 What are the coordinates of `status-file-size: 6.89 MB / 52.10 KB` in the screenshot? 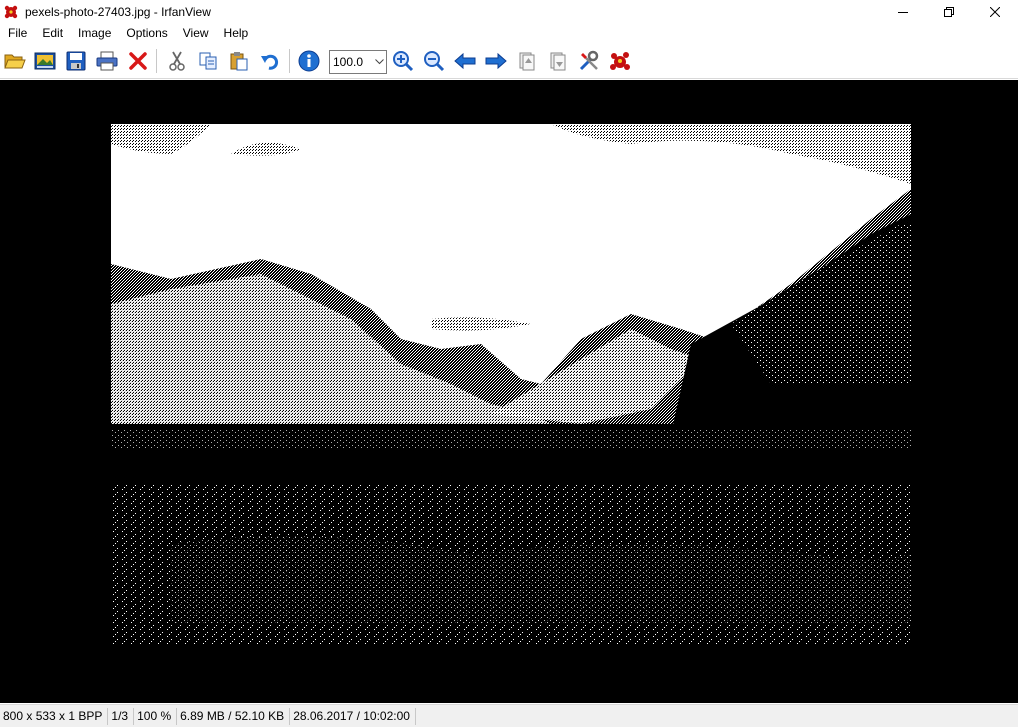 It's located at (234, 716).